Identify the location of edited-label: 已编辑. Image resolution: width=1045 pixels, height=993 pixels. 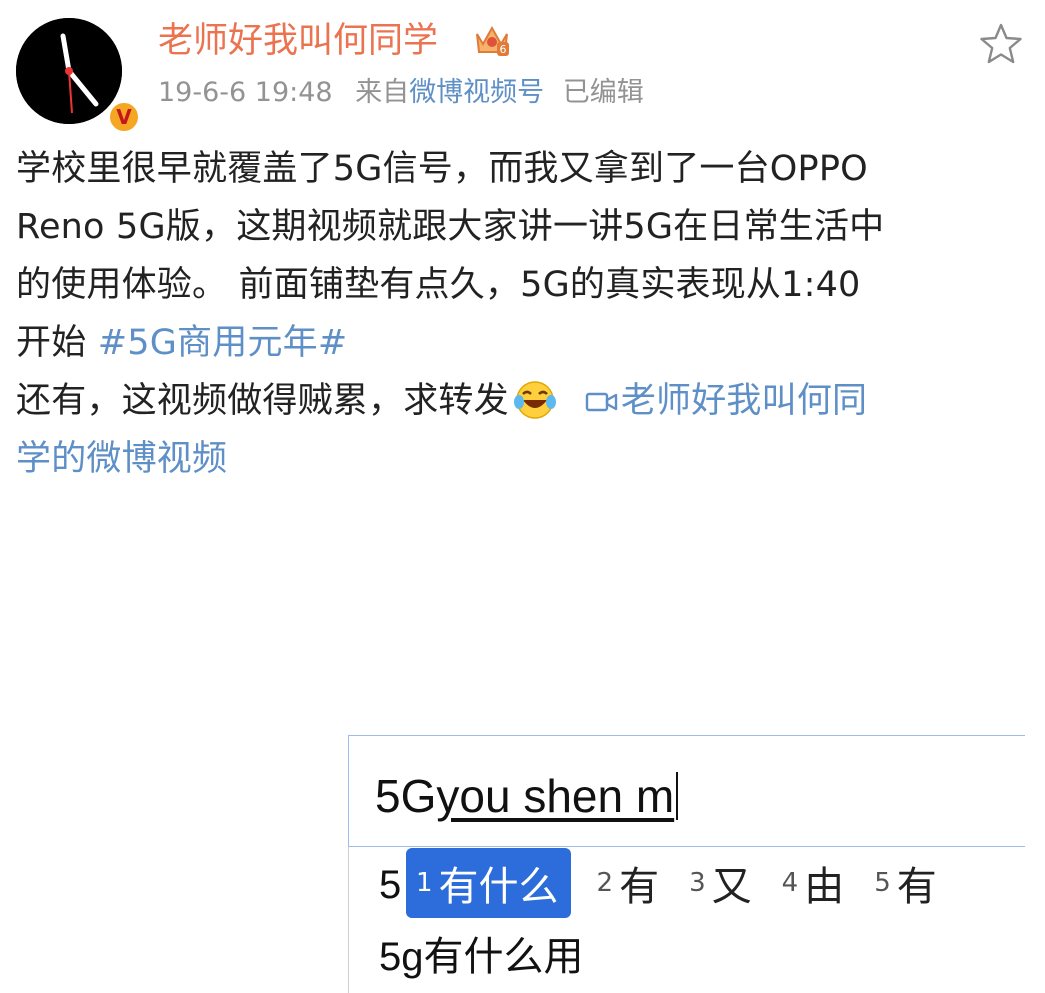
(603, 92).